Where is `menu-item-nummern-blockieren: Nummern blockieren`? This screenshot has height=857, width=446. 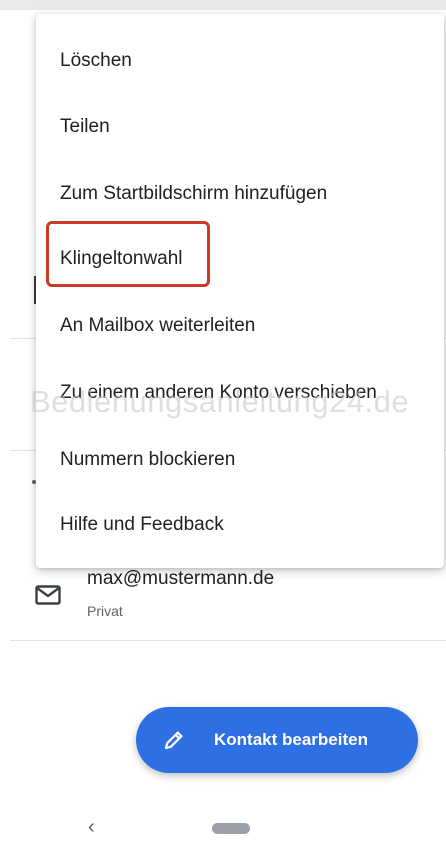 menu-item-nummern-blockieren: Nummern blockieren is located at coordinates (147, 460).